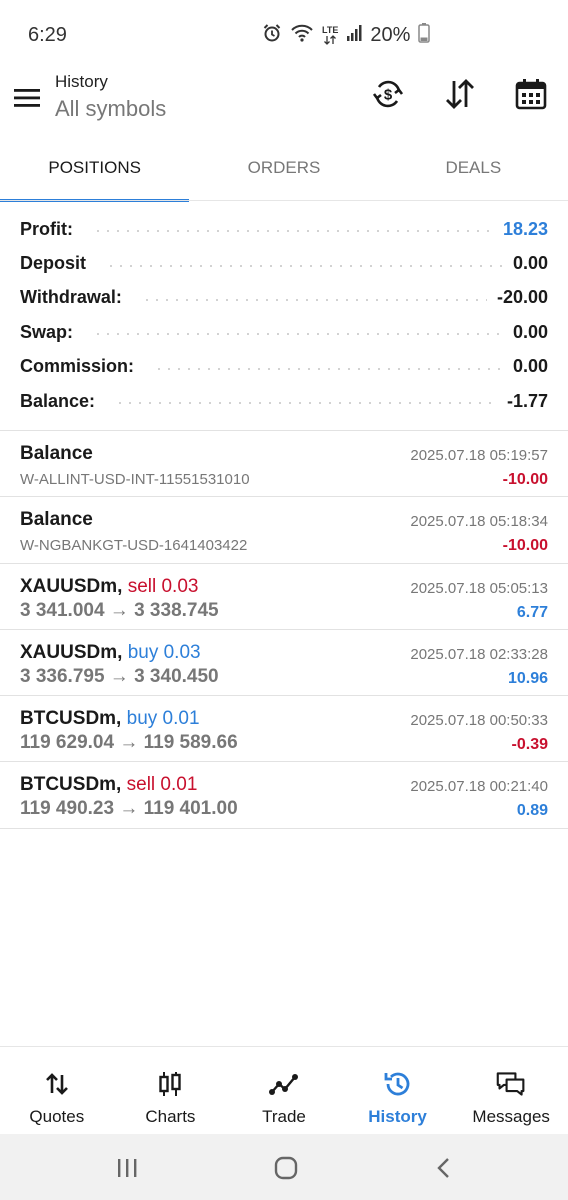 This screenshot has height=1200, width=568. What do you see at coordinates (53, 263) in the screenshot?
I see `deposit-label: Deposit` at bounding box center [53, 263].